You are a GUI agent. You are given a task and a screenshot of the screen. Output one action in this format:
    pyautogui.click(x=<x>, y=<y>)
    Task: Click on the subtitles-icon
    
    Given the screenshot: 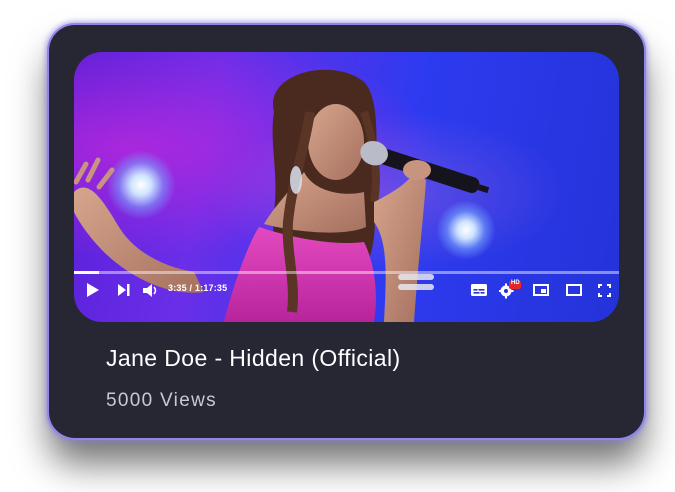 What is the action you would take?
    pyautogui.click(x=479, y=290)
    